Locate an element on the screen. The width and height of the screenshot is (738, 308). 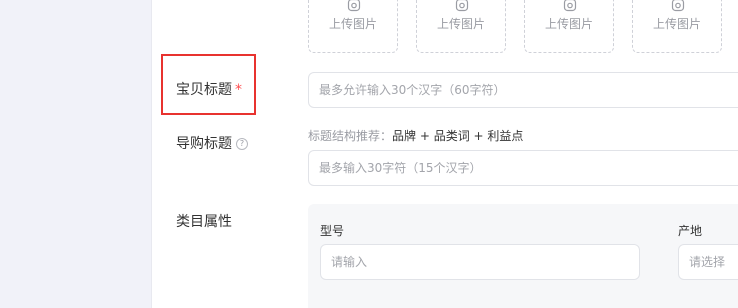
hint-body: 品牌 + 品类词 + 利益点 is located at coordinates (458, 136).